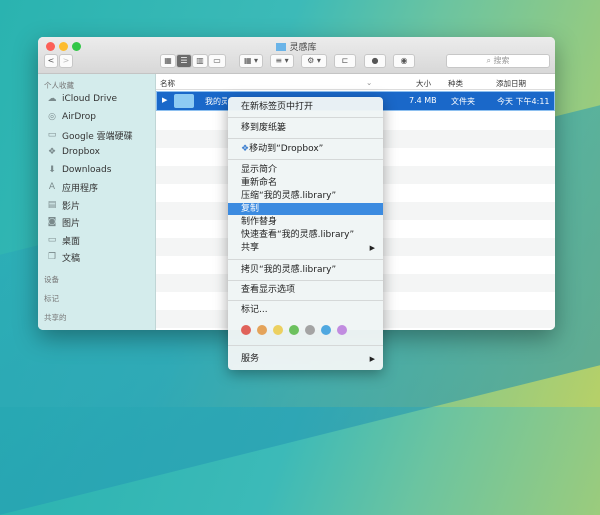 The height and width of the screenshot is (515, 600). Describe the element at coordinates (251, 61) in the screenshot. I see `arrange-button: ▦ ▾` at that location.